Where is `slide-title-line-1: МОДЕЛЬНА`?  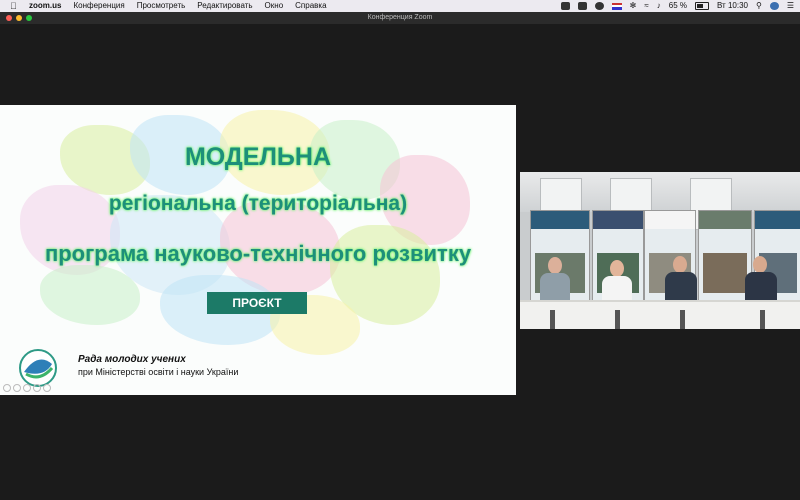
slide-title-line-1: МОДЕЛЬНА is located at coordinates (258, 157).